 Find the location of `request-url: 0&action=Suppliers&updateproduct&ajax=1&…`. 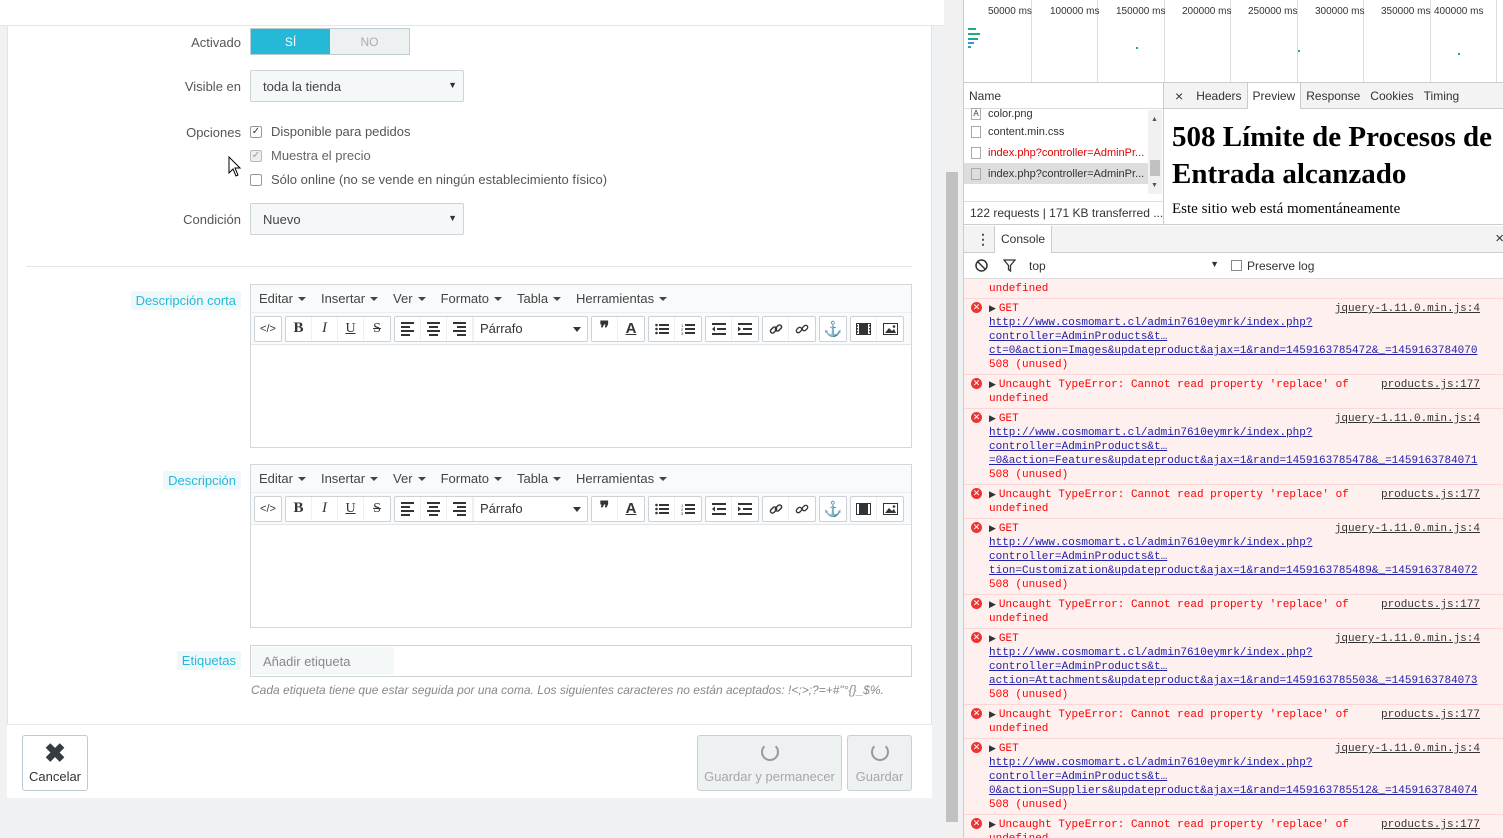

request-url: 0&action=Suppliers&updateproduct&ajax=1&… is located at coordinates (1234, 791).